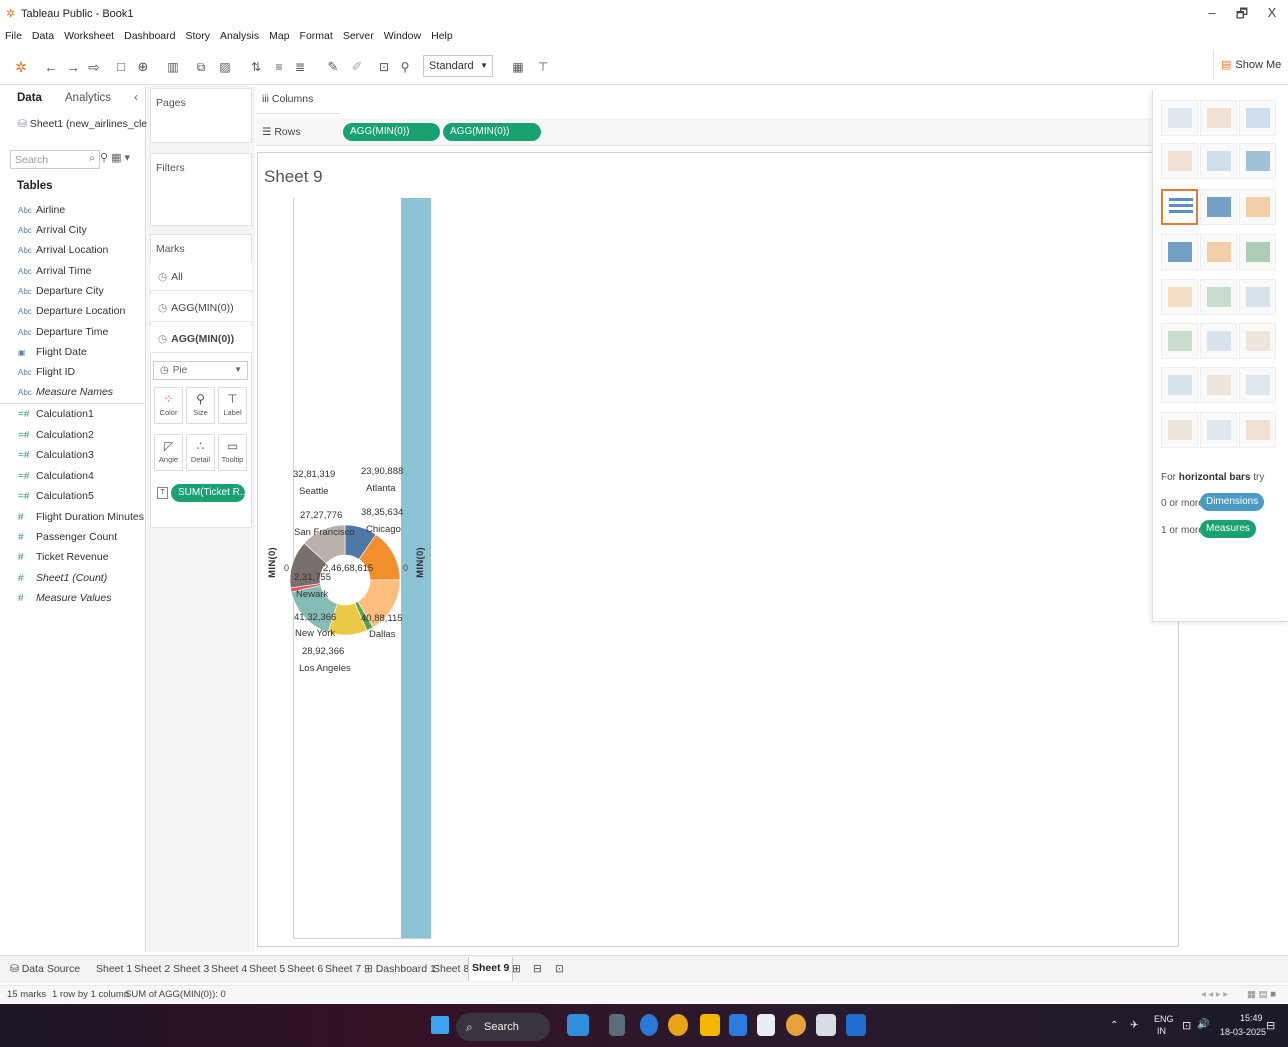 This screenshot has height=1047, width=1288. I want to click on menu-server: Server, so click(358, 35).